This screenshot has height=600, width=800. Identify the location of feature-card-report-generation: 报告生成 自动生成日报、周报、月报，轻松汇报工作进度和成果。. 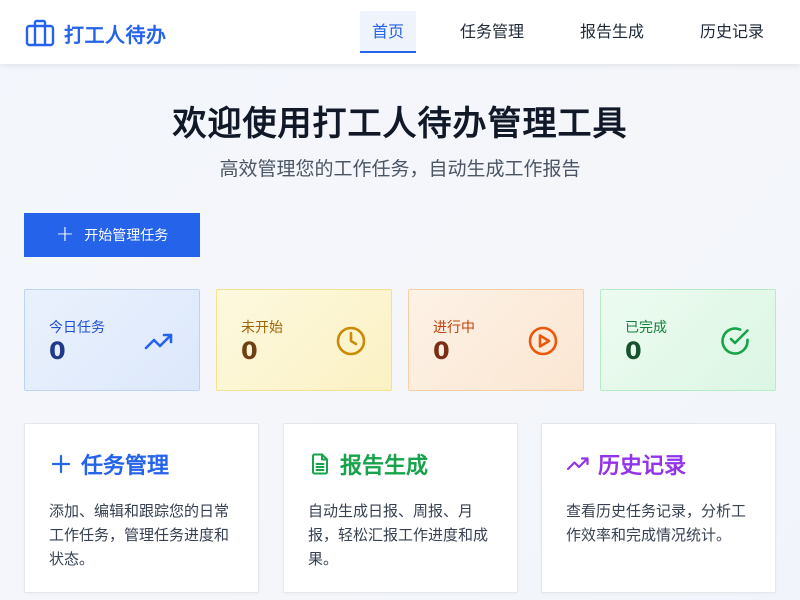
(400, 508).